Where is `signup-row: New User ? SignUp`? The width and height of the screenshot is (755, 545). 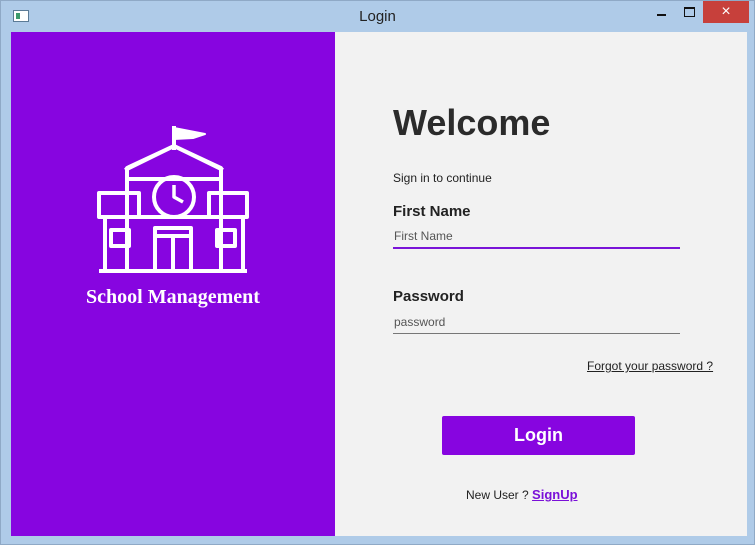
signup-row: New User ? SignUp is located at coordinates (522, 494).